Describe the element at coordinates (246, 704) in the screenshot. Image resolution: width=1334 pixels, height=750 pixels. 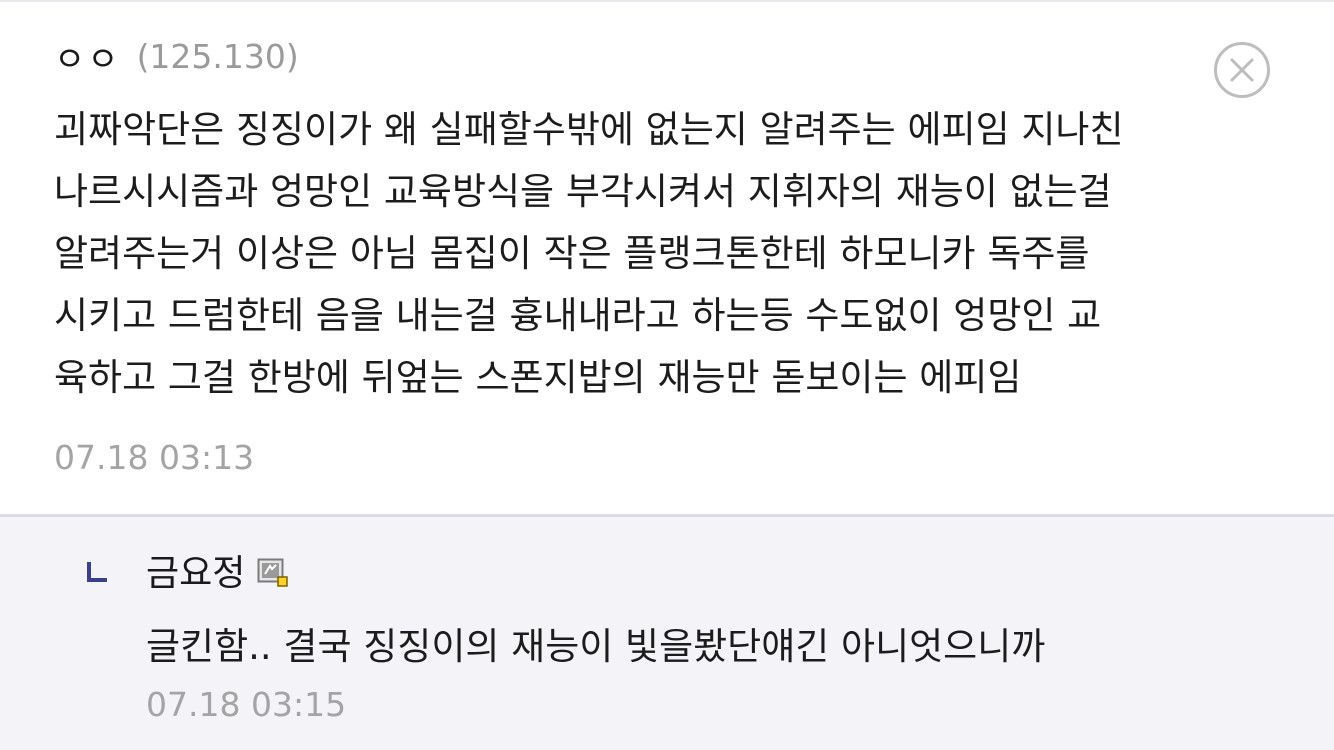
I see `reply-timestamp: 07.18 03:15` at that location.